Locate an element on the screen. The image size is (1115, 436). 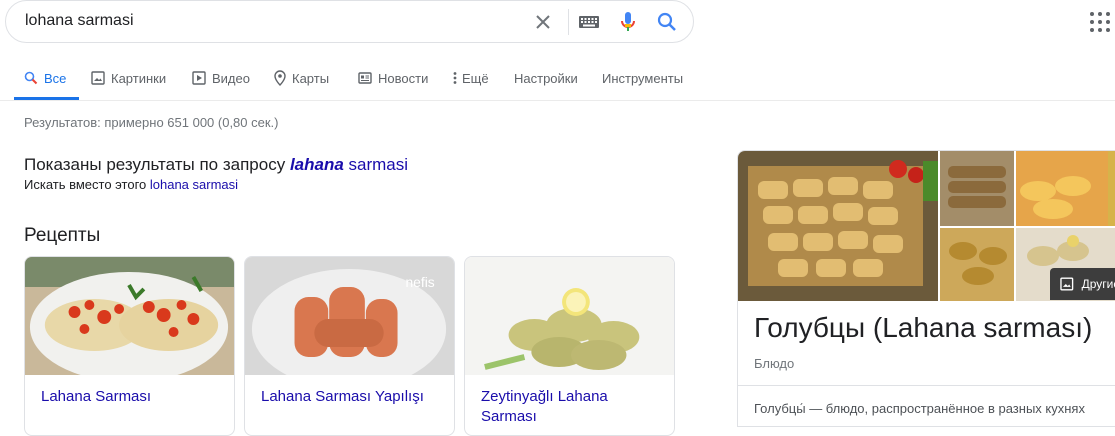
video-icon is located at coordinates (199, 78).